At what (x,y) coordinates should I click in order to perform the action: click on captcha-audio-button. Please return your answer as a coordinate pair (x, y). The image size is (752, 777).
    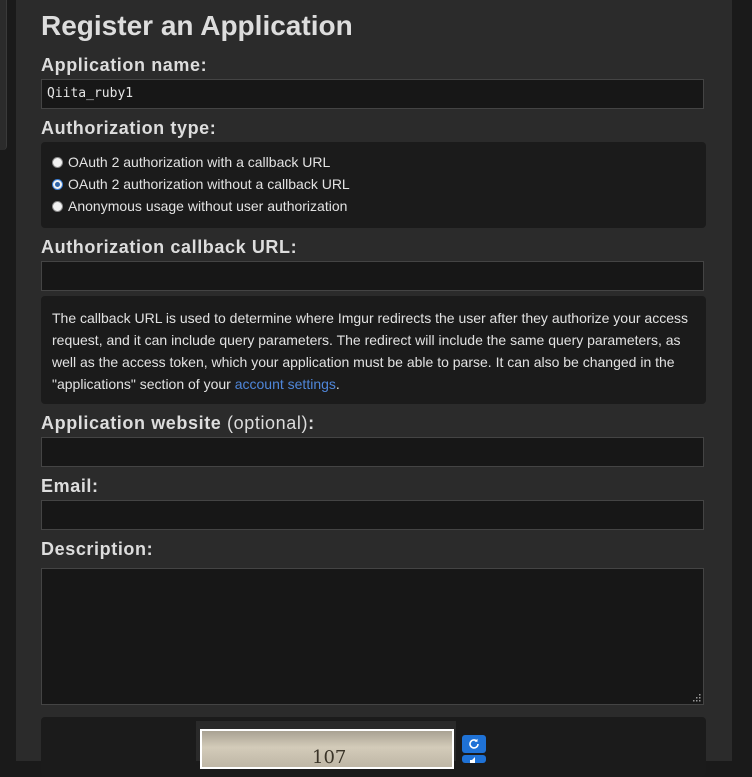
    Looking at the image, I should click on (474, 759).